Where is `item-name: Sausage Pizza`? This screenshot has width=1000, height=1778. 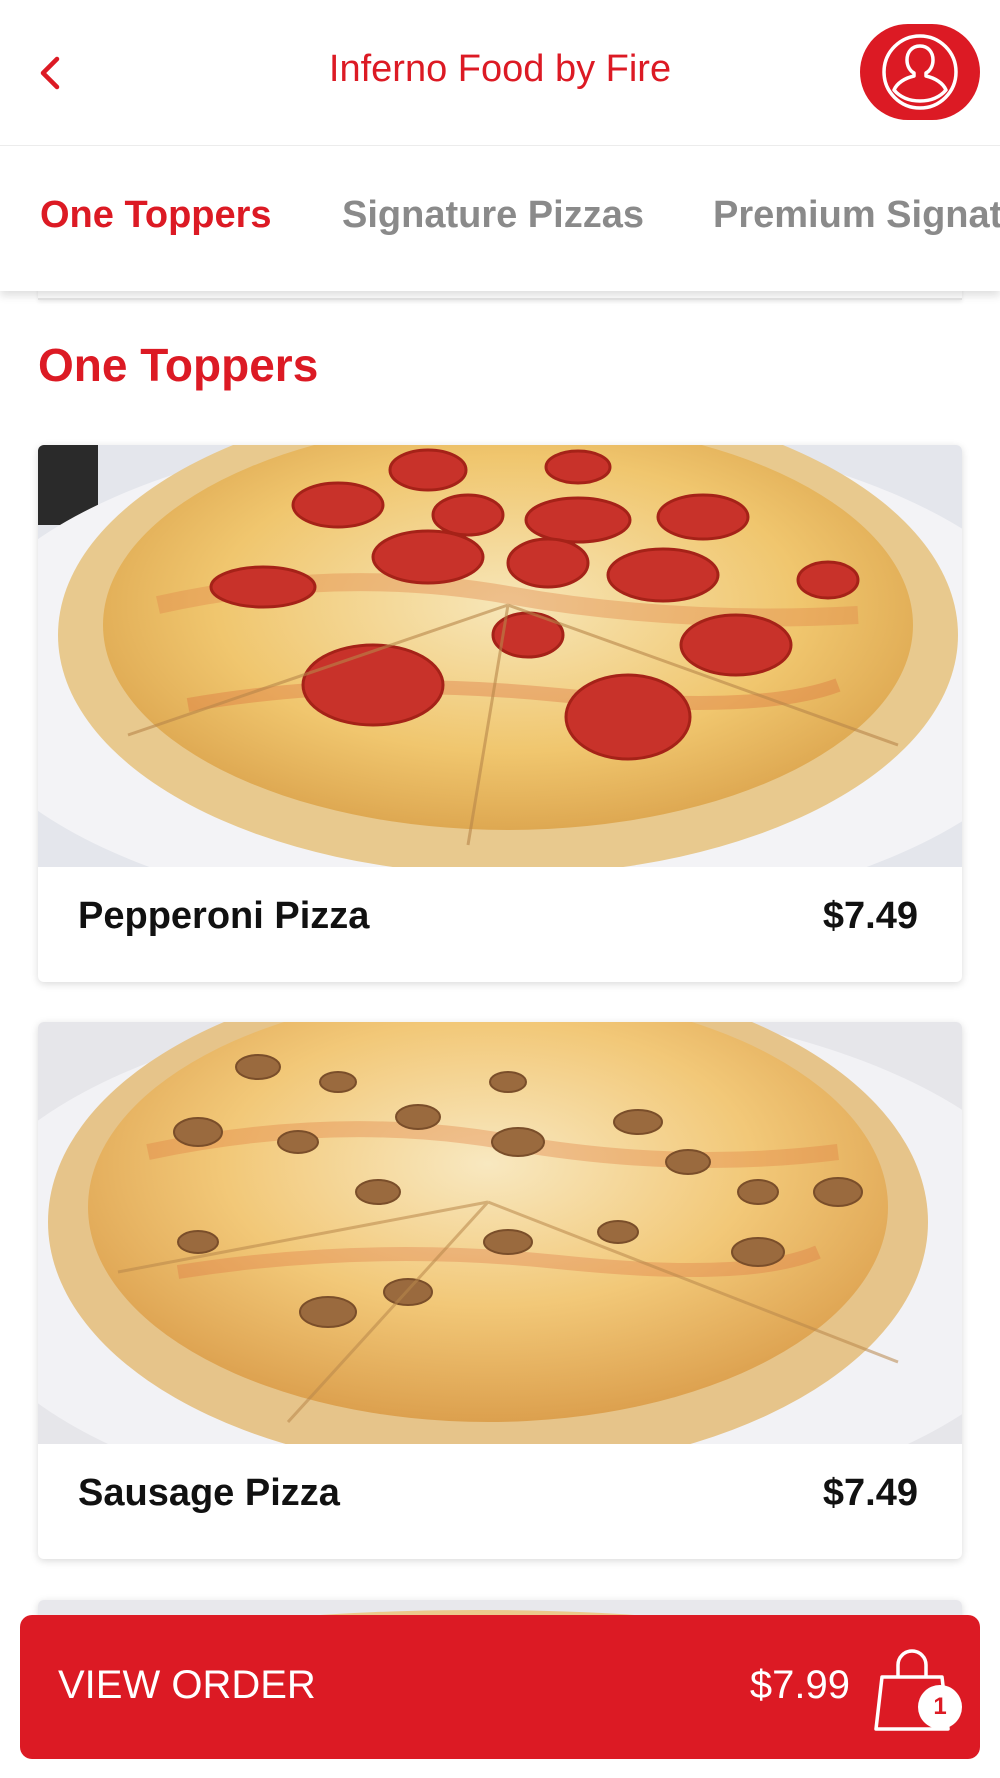
item-name: Sausage Pizza is located at coordinates (209, 1493).